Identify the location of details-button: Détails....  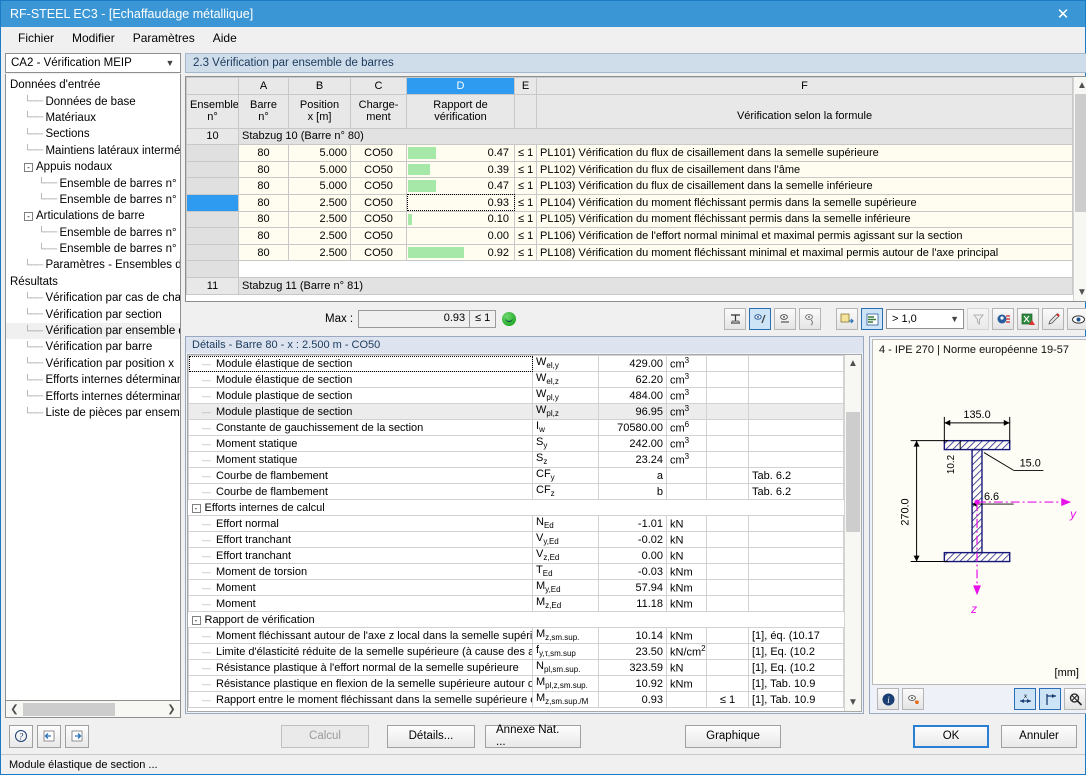
(431, 736).